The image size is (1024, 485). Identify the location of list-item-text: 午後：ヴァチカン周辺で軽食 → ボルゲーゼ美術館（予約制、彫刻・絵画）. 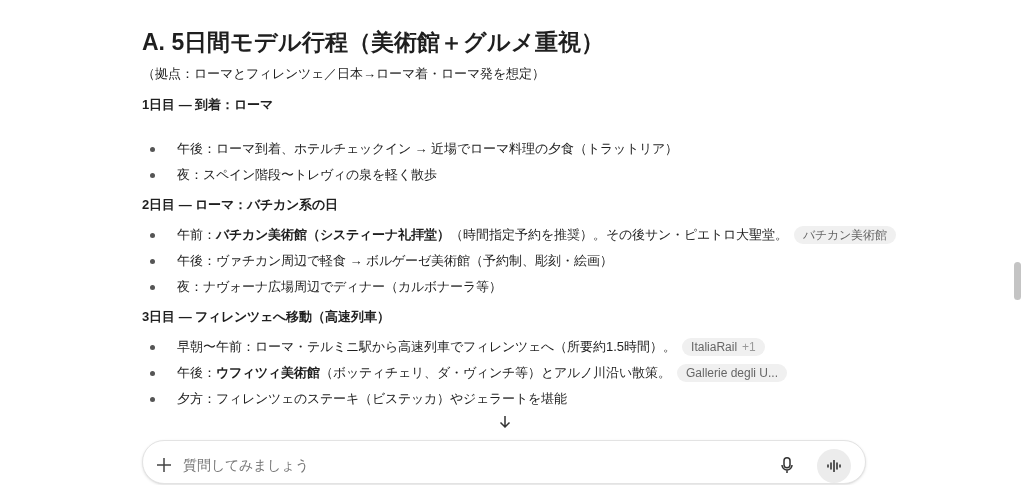
(395, 261).